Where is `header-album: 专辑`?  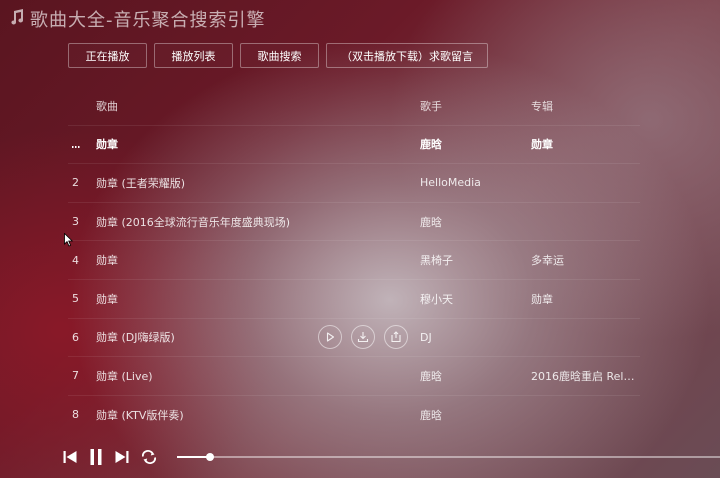
header-album: 专辑 is located at coordinates (542, 106).